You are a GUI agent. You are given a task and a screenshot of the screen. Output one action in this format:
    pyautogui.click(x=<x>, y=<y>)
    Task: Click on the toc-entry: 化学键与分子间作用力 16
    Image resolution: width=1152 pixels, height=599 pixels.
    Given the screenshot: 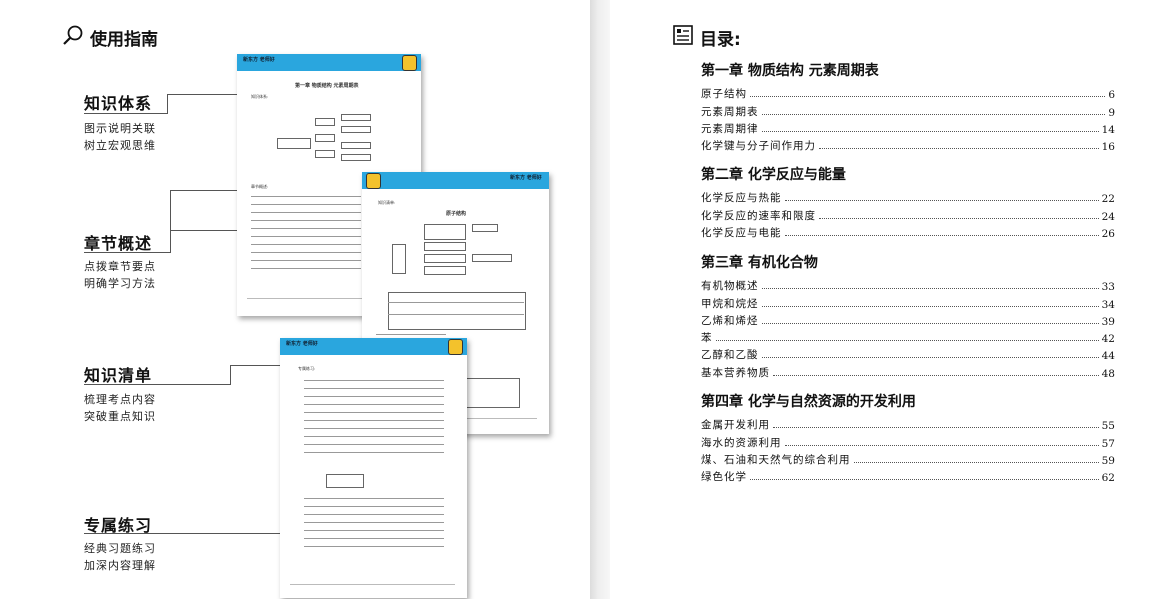 What is the action you would take?
    pyautogui.click(x=908, y=144)
    